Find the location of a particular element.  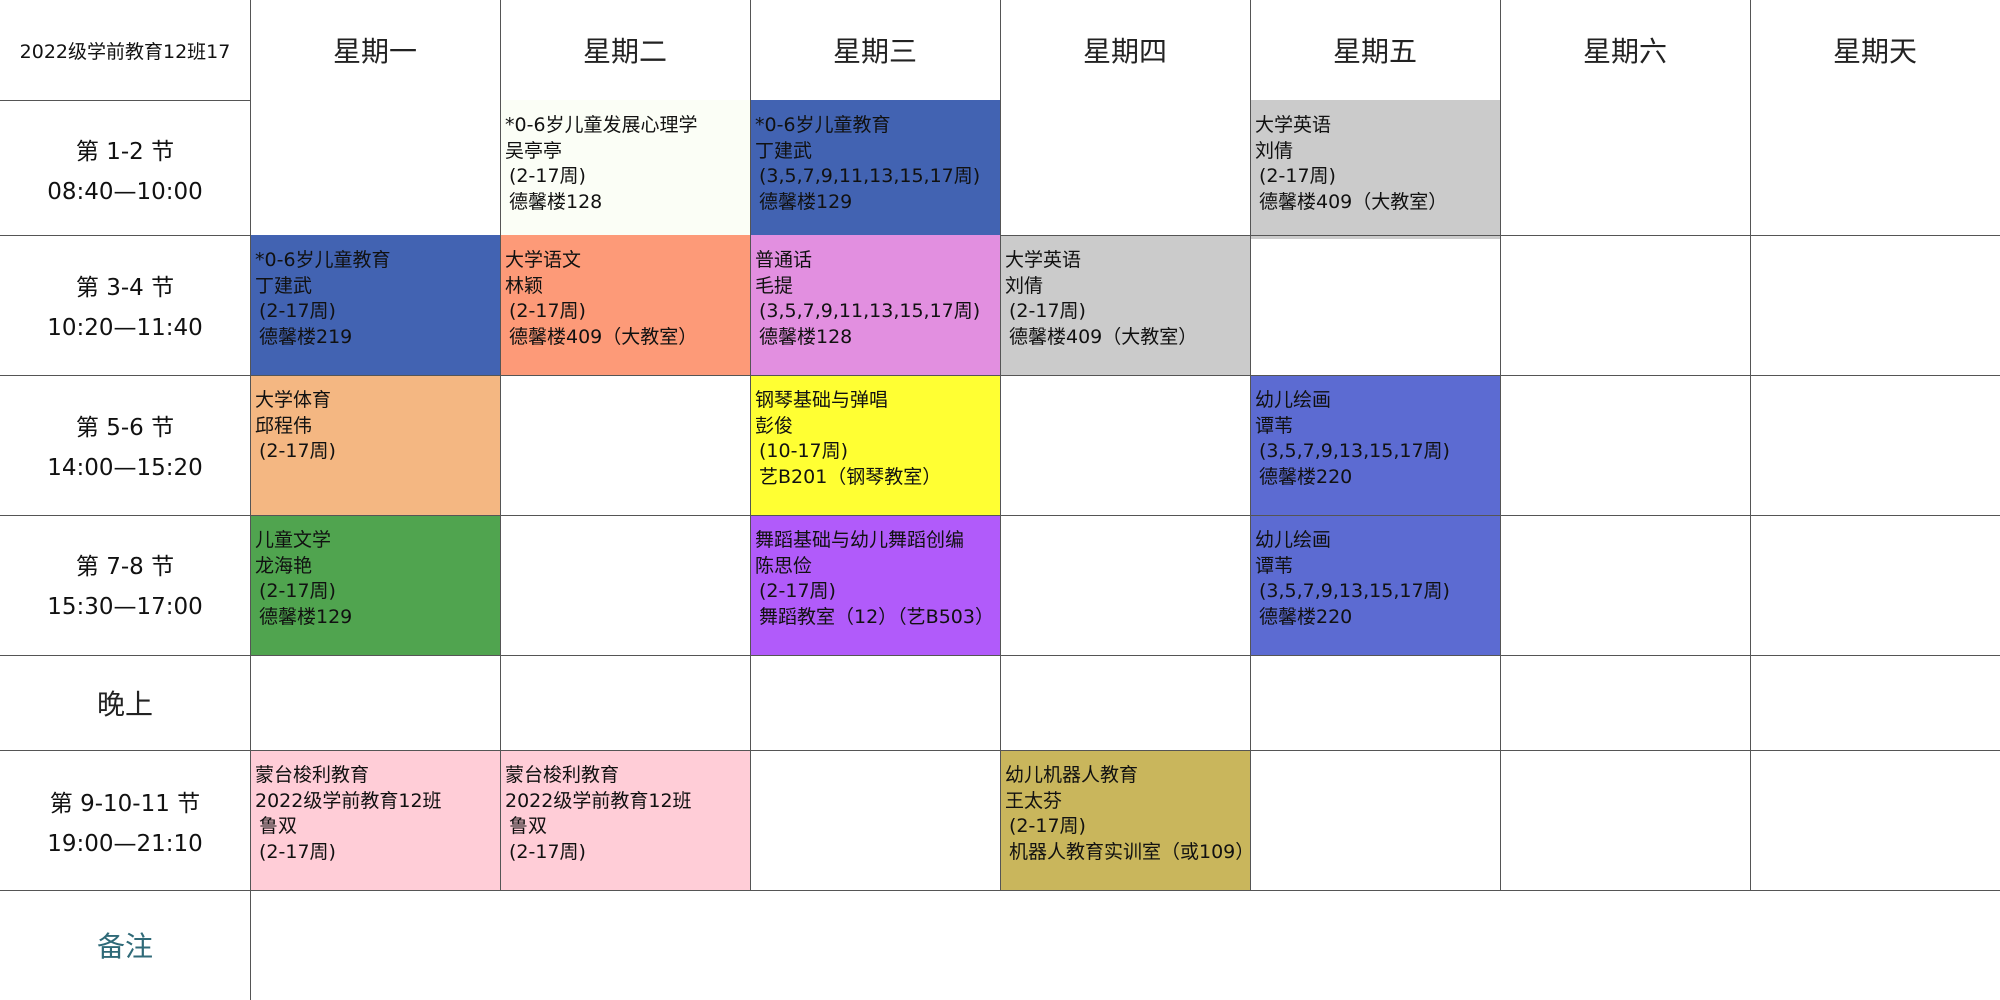

course-teacher: 林颖 is located at coordinates (524, 285).